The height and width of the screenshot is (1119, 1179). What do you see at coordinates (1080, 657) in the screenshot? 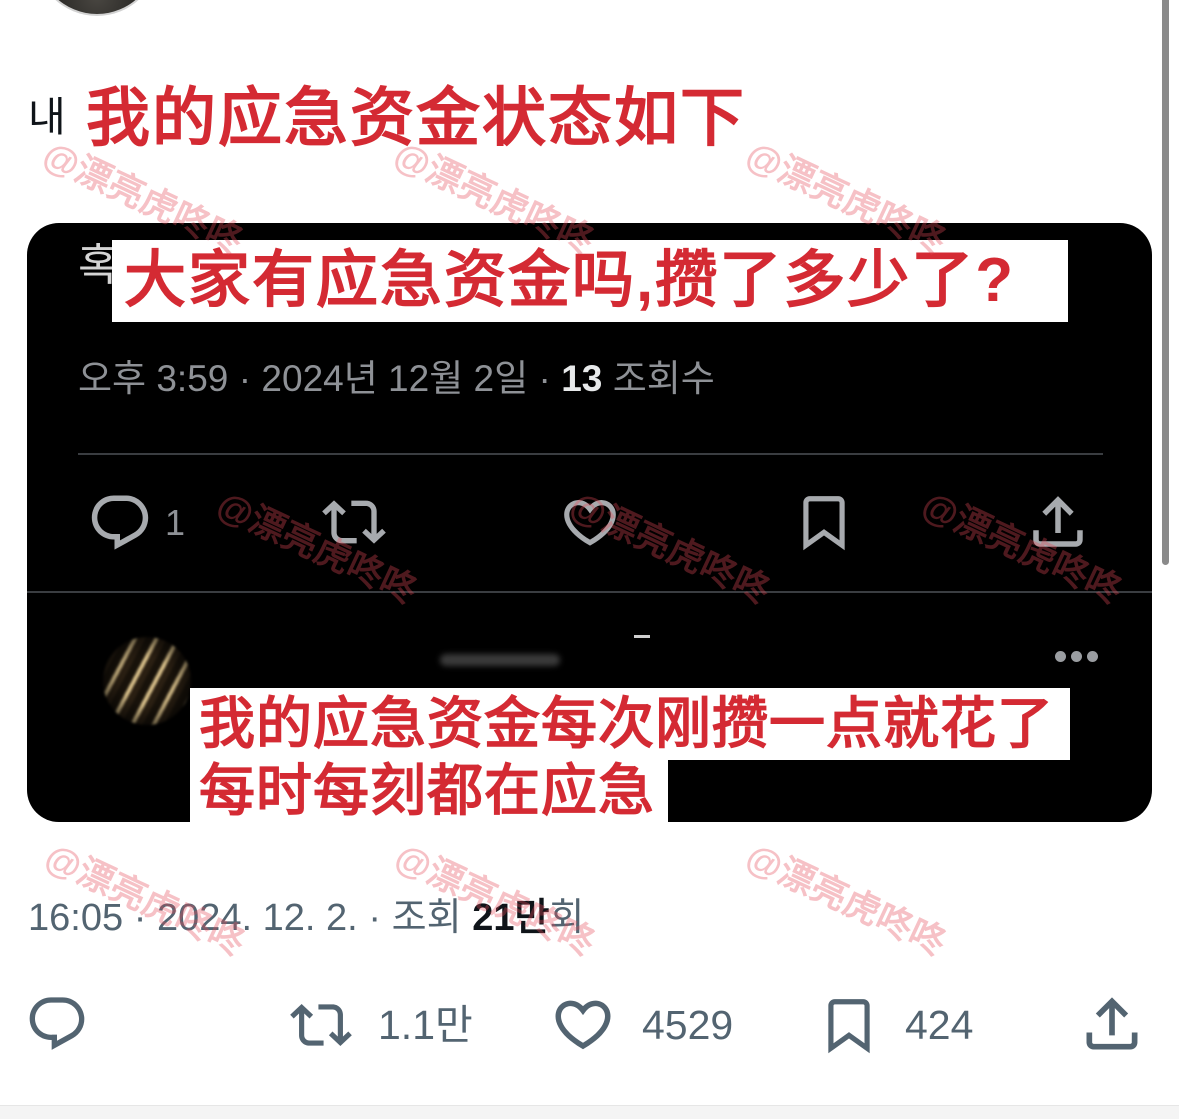
I see `more-options-icon` at bounding box center [1080, 657].